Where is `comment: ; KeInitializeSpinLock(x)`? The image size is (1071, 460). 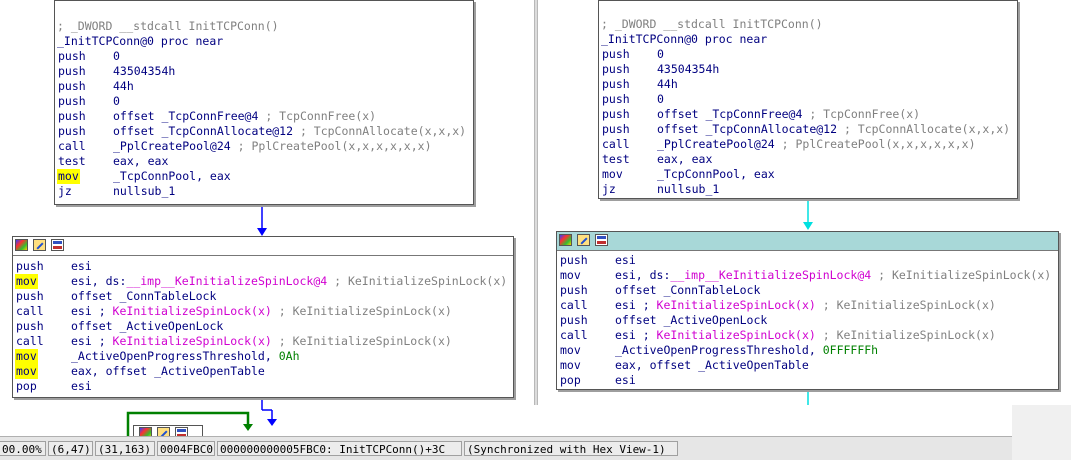 comment: ; KeInitializeSpinLock(x) is located at coordinates (961, 275).